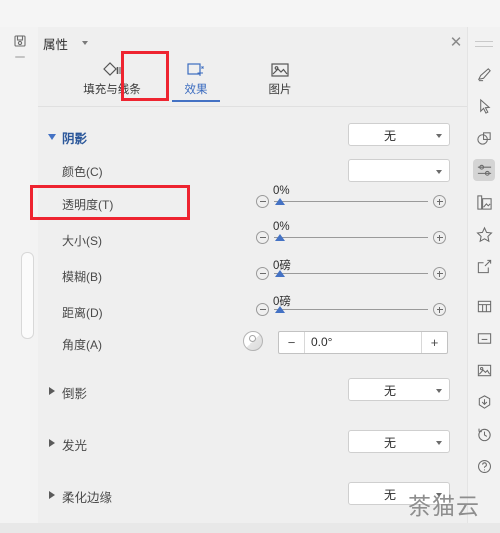  Describe the element at coordinates (389, 136) in the screenshot. I see `shadow-preset-value: 无` at that location.